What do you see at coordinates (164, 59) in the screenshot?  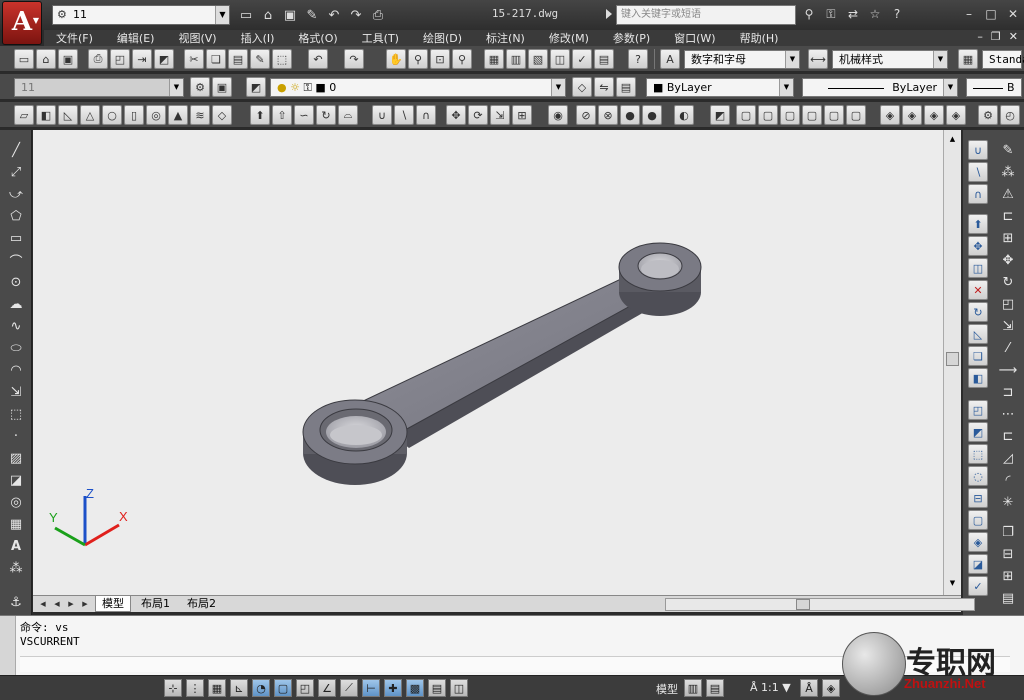 I see `3d-print-icon: ◩` at bounding box center [164, 59].